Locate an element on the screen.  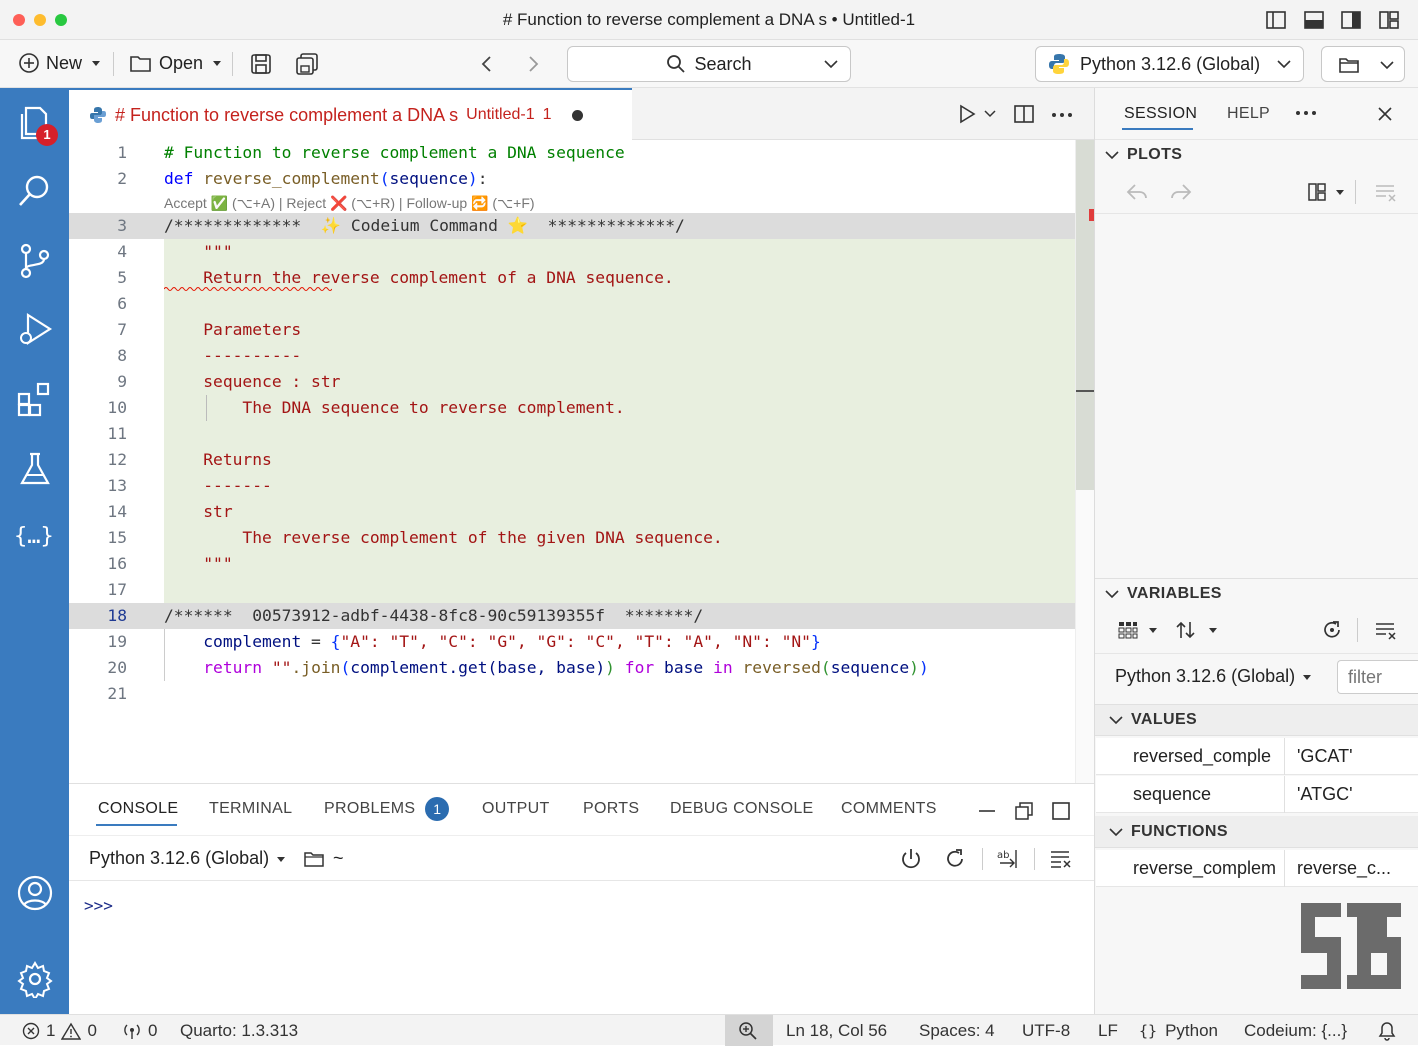
interpreter-label: Python 3.12.6 (Global) is located at coordinates (1170, 63).